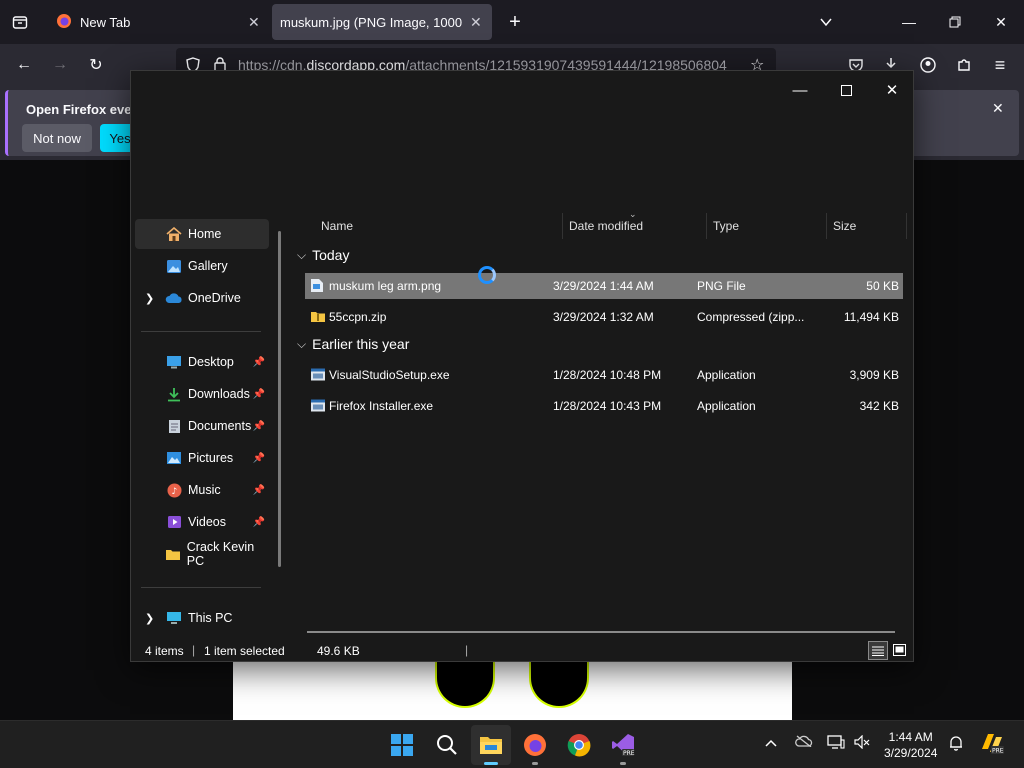 This screenshot has width=1024, height=768. Describe the element at coordinates (836, 743) in the screenshot. I see `network-icon` at that location.